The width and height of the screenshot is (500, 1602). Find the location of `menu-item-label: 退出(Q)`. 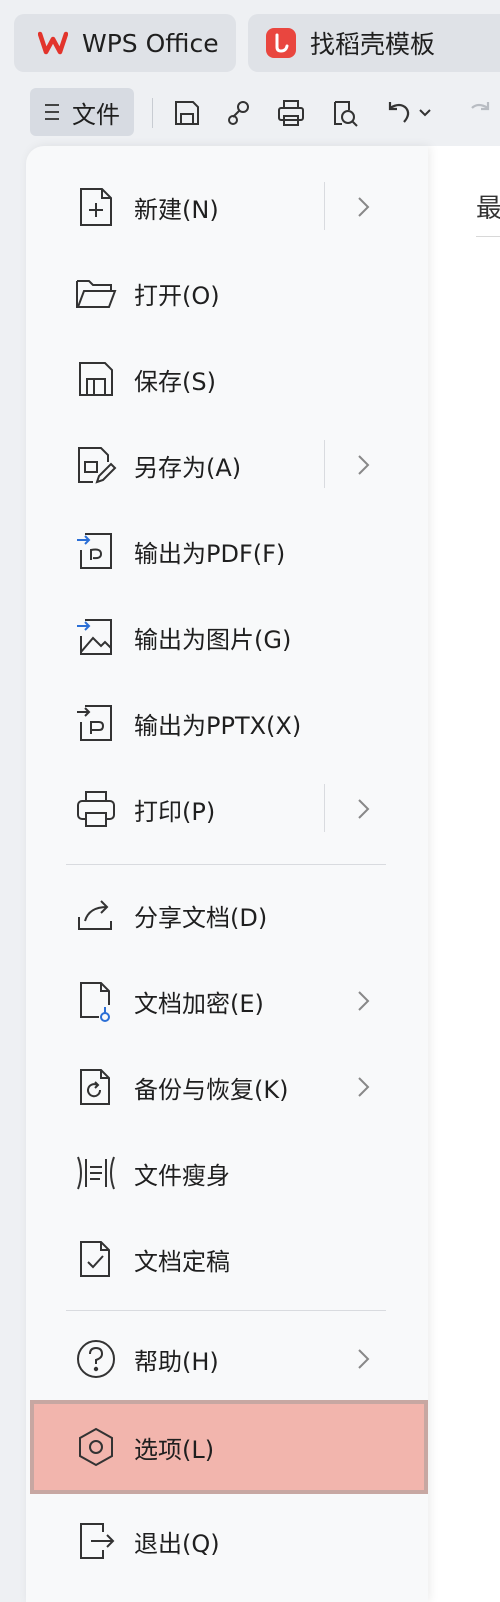

menu-item-label: 退出(Q) is located at coordinates (177, 1543).